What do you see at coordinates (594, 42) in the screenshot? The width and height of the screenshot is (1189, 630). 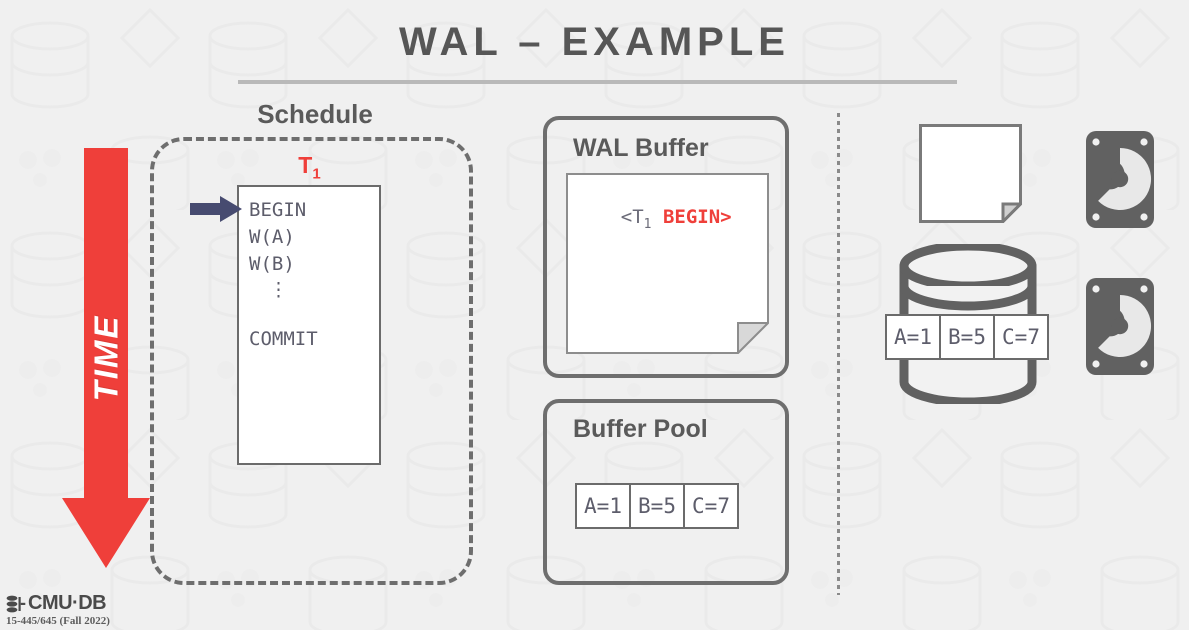 I see `page-title: WAL – EXAMPLE` at bounding box center [594, 42].